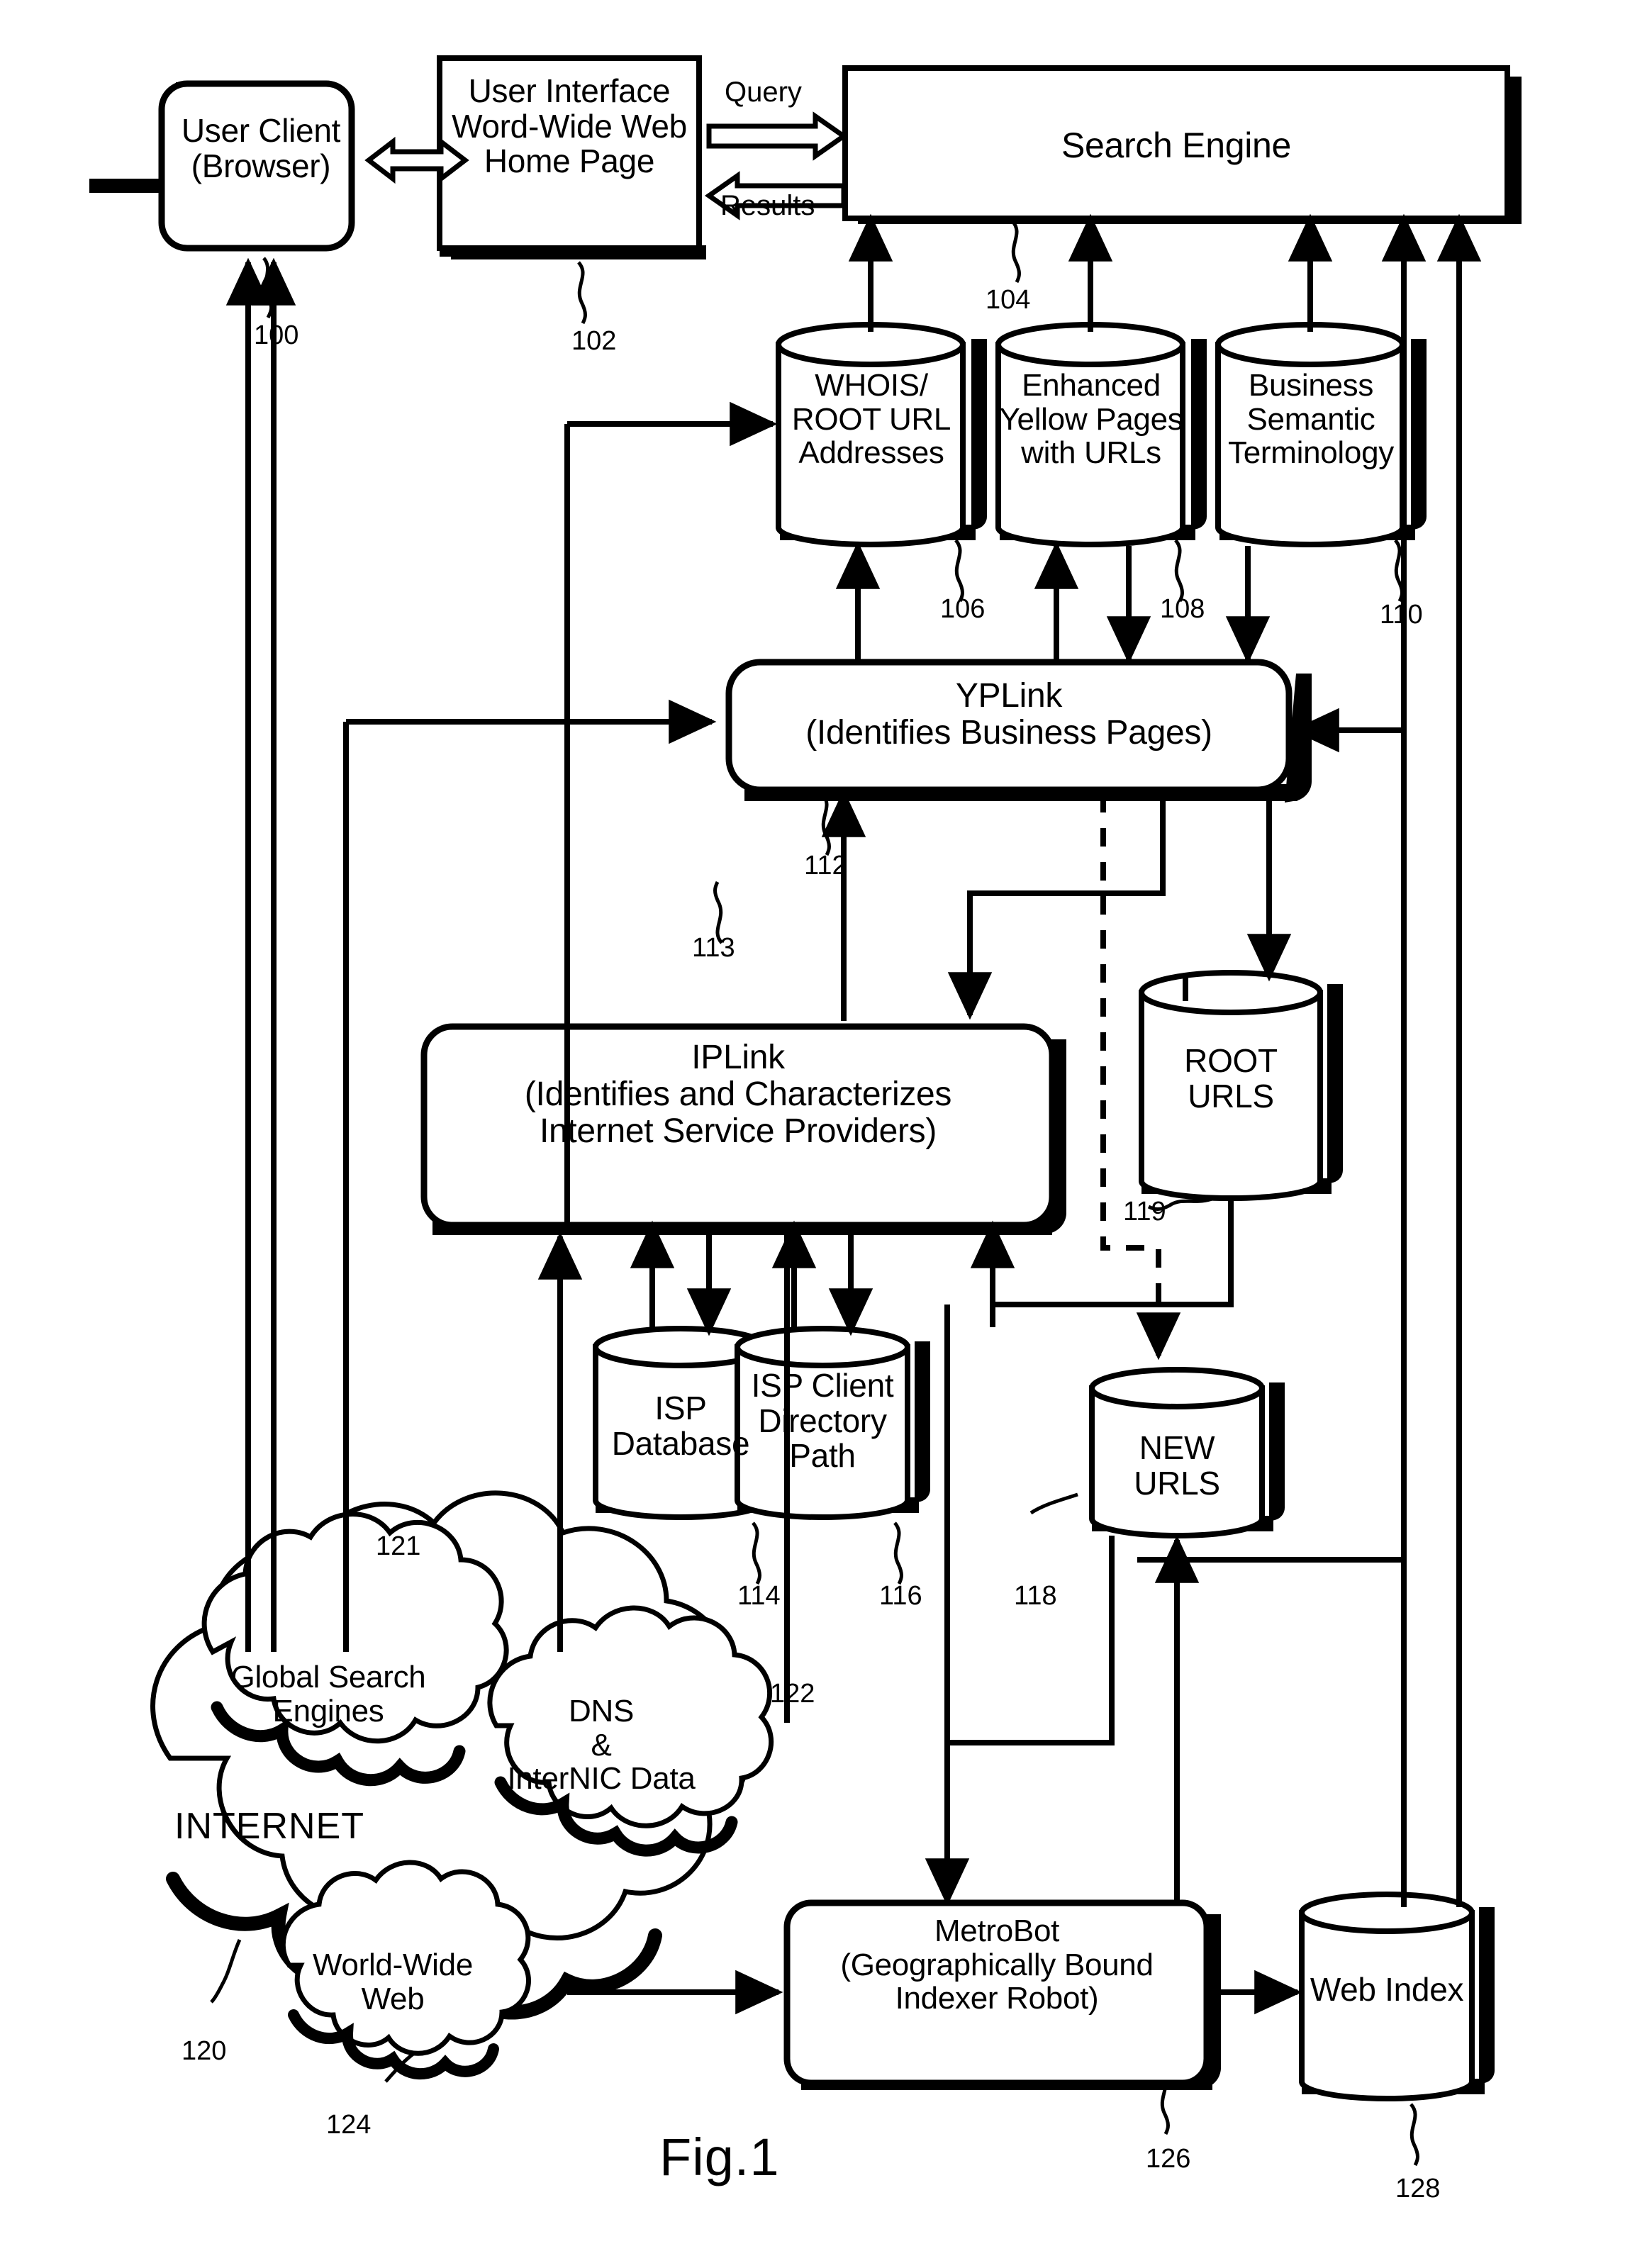 The width and height of the screenshot is (1630, 2268). Describe the element at coordinates (1101, 435) in the screenshot. I see `enhanced-yellow-pages-cylinder` at that location.